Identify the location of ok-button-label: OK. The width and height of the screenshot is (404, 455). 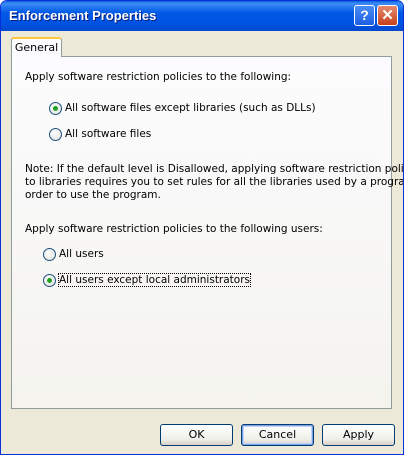
(196, 434).